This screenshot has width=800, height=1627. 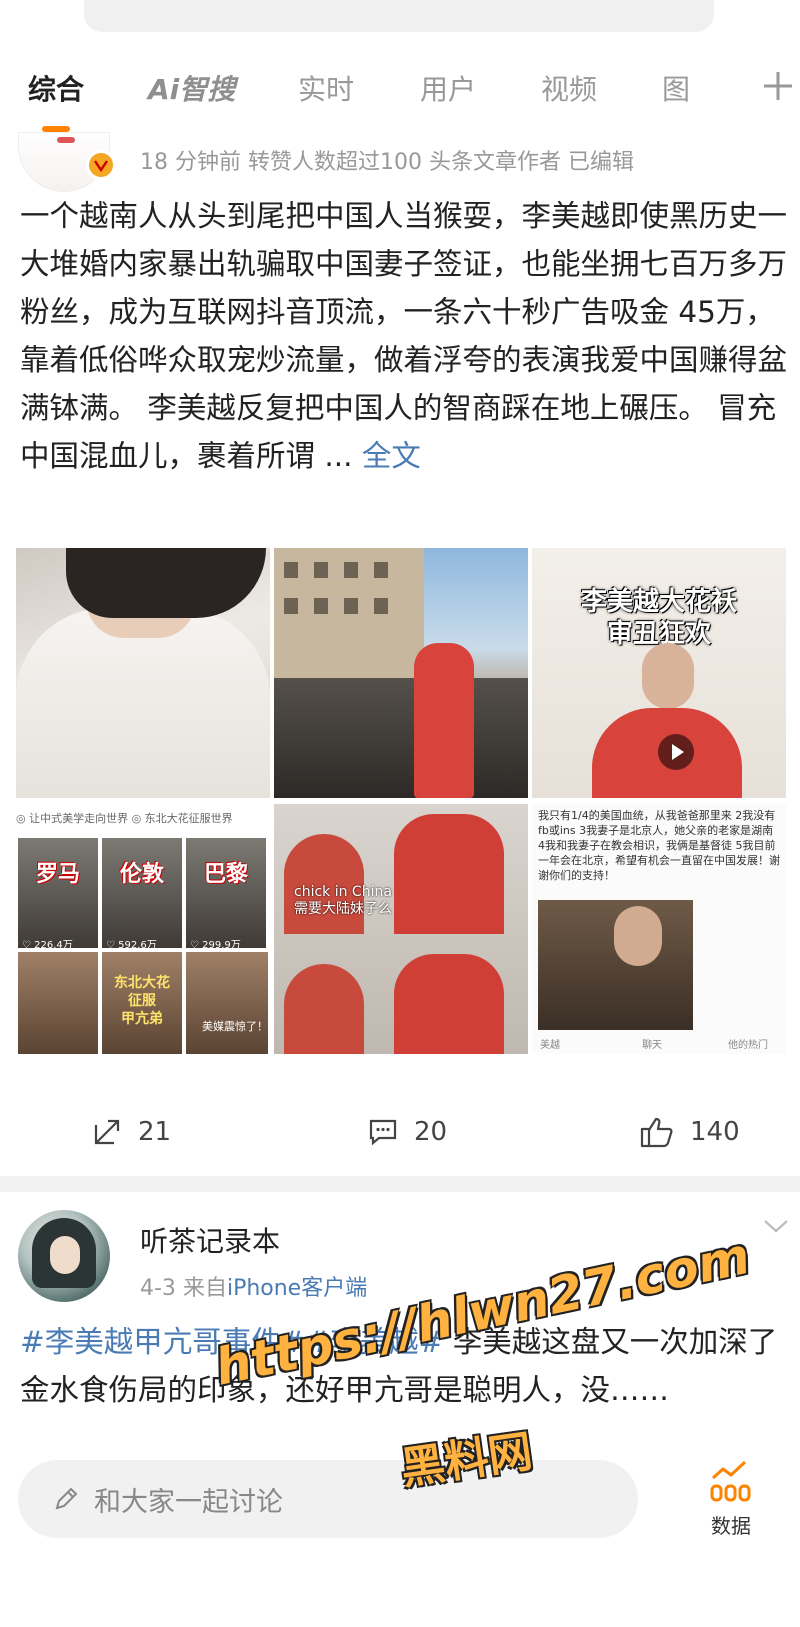 What do you see at coordinates (142, 1003) in the screenshot?
I see `image-banner: 东北大花 征服 甲亢弟` at bounding box center [142, 1003].